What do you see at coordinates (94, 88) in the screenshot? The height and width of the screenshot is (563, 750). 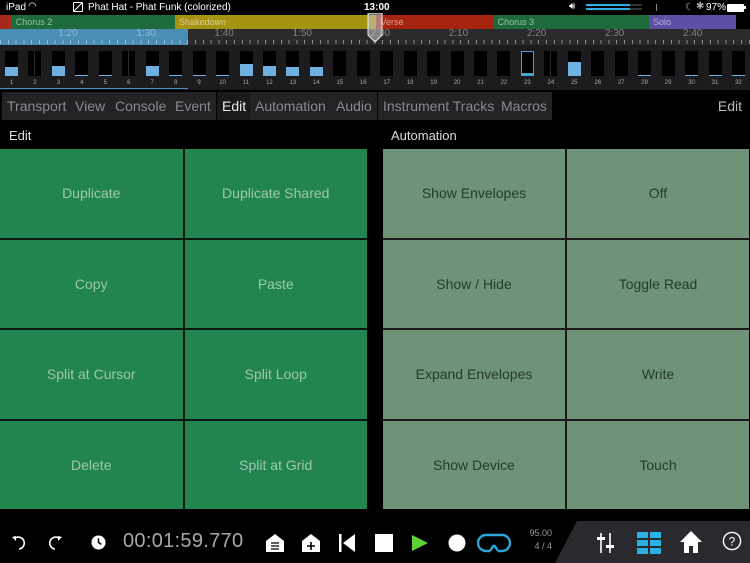 I see `marker-progress` at bounding box center [94, 88].